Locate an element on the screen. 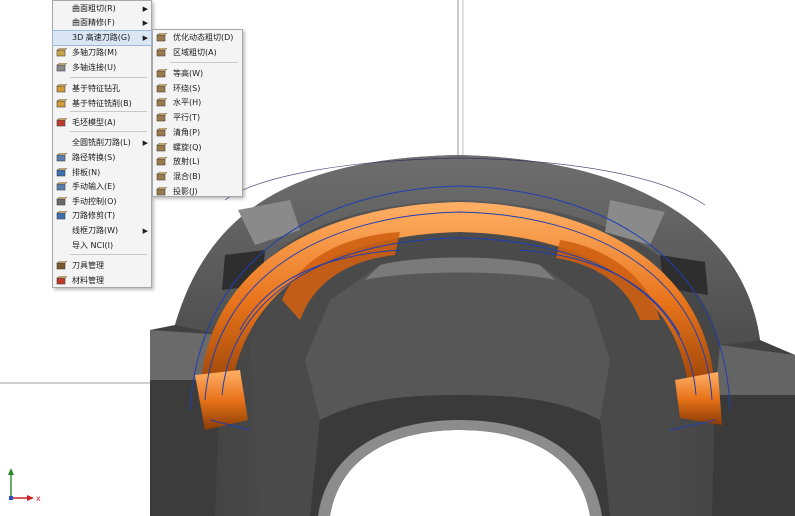 Image resolution: width=795 pixels, height=516 pixels. radial-icon is located at coordinates (162, 161).